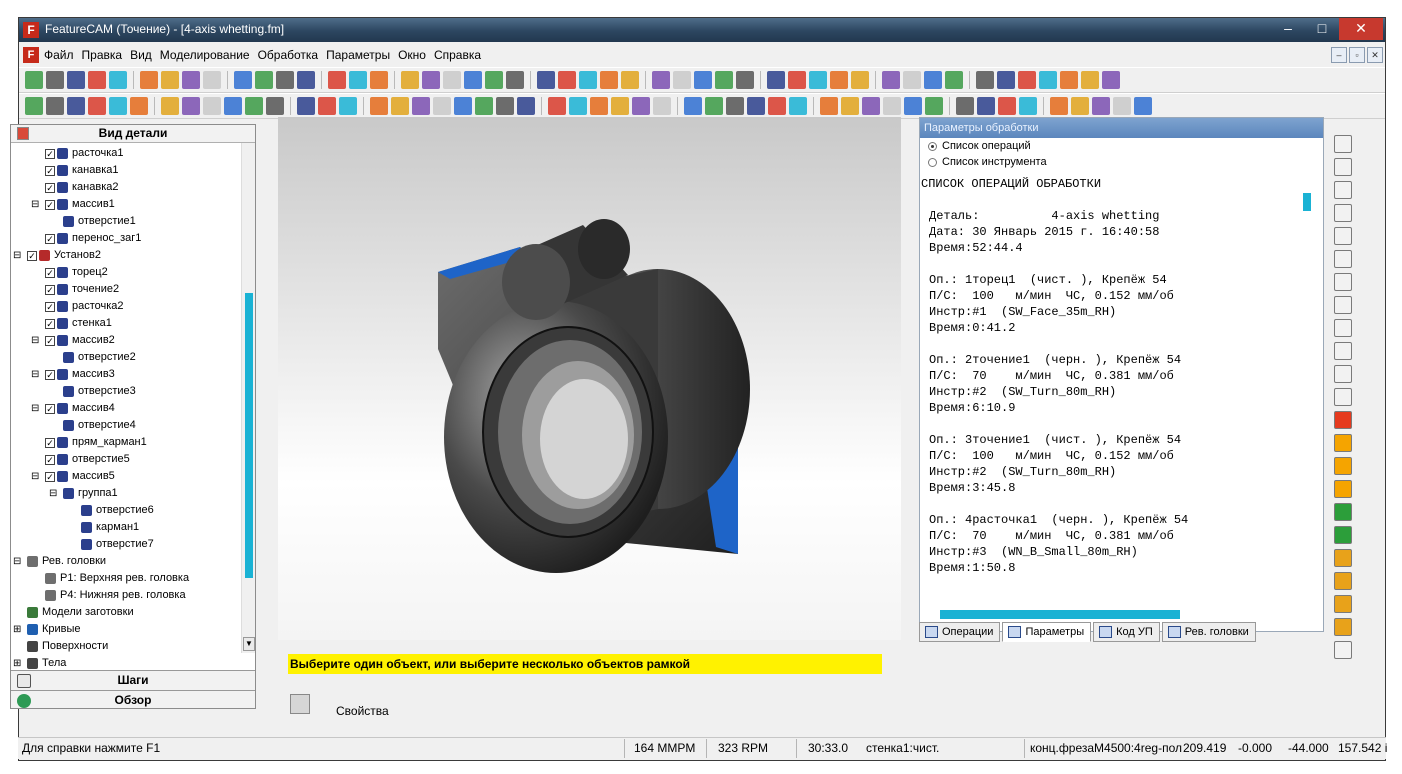  I want to click on mdi-restore-button: ▫, so click(1357, 55).